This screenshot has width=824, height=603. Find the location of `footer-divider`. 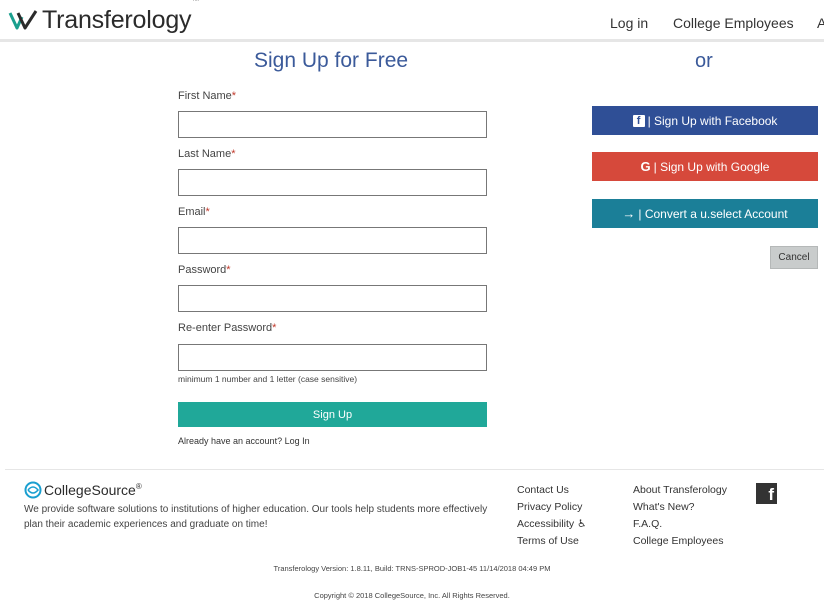

footer-divider is located at coordinates (414, 469).